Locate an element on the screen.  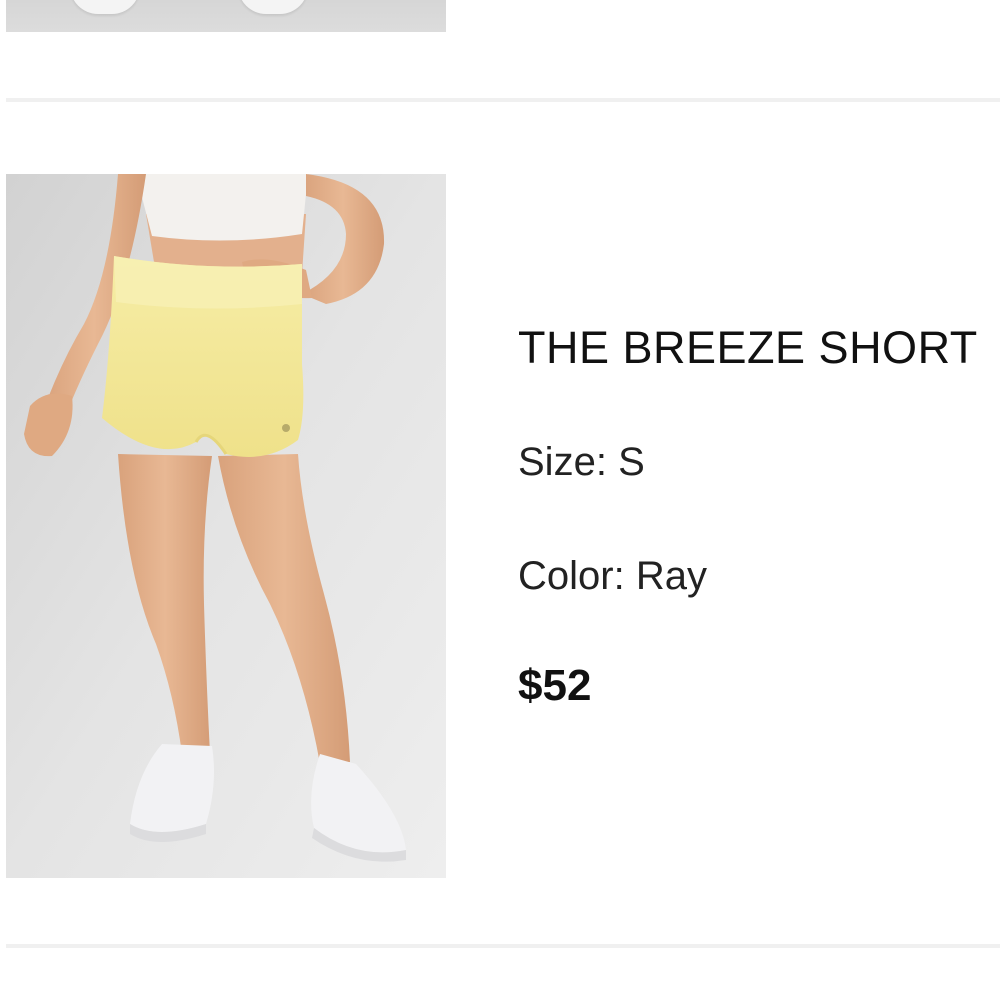
color-value: Ray is located at coordinates (671, 576).